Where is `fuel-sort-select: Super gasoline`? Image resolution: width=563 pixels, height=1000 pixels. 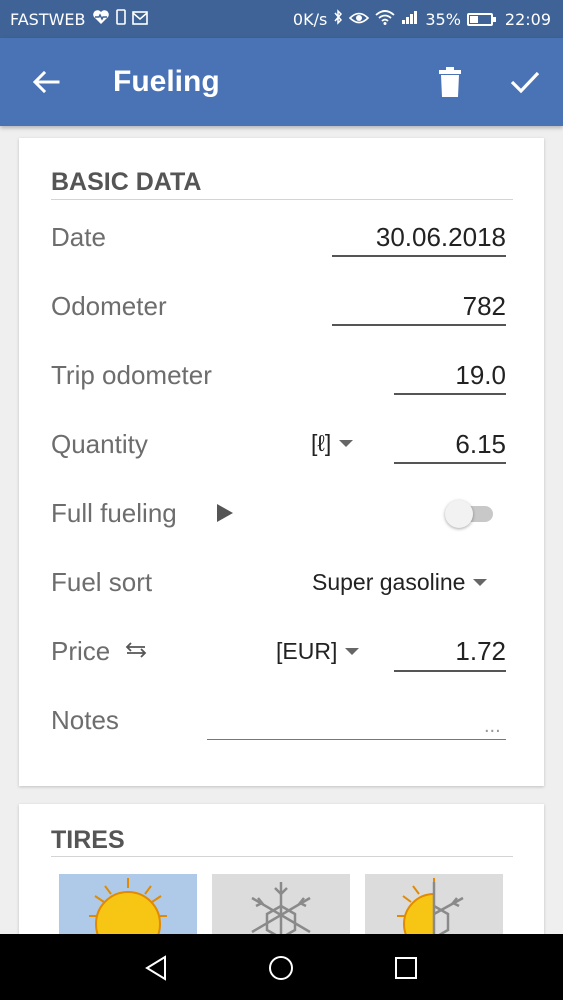
fuel-sort-select: Super gasoline is located at coordinates (400, 582).